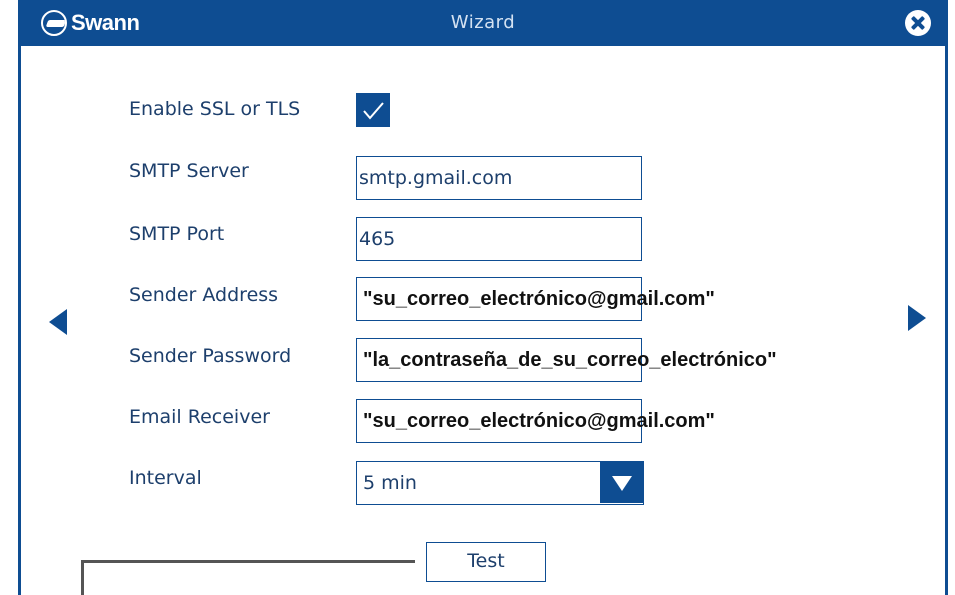  I want to click on title-bar: Swann Wizard, so click(483, 23).